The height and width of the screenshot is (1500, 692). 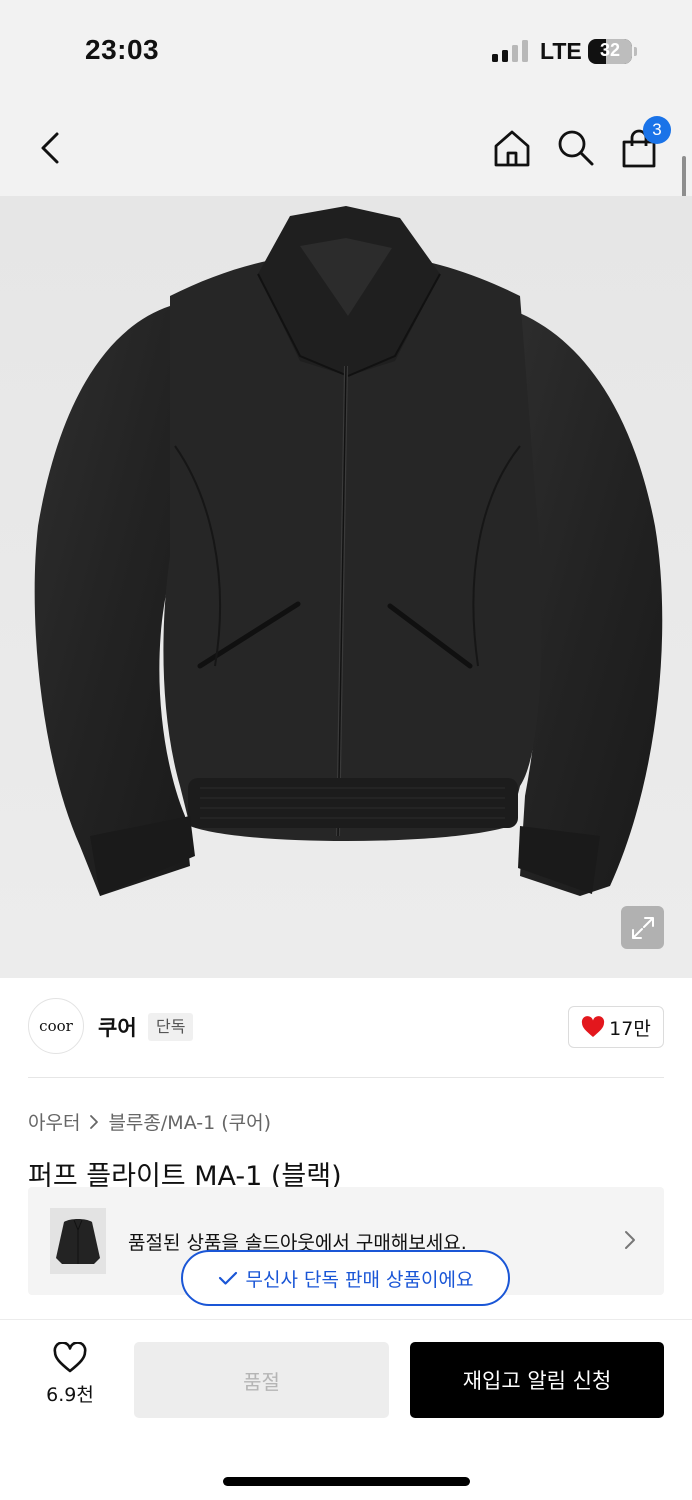 I want to click on battery-tip, so click(x=635, y=51).